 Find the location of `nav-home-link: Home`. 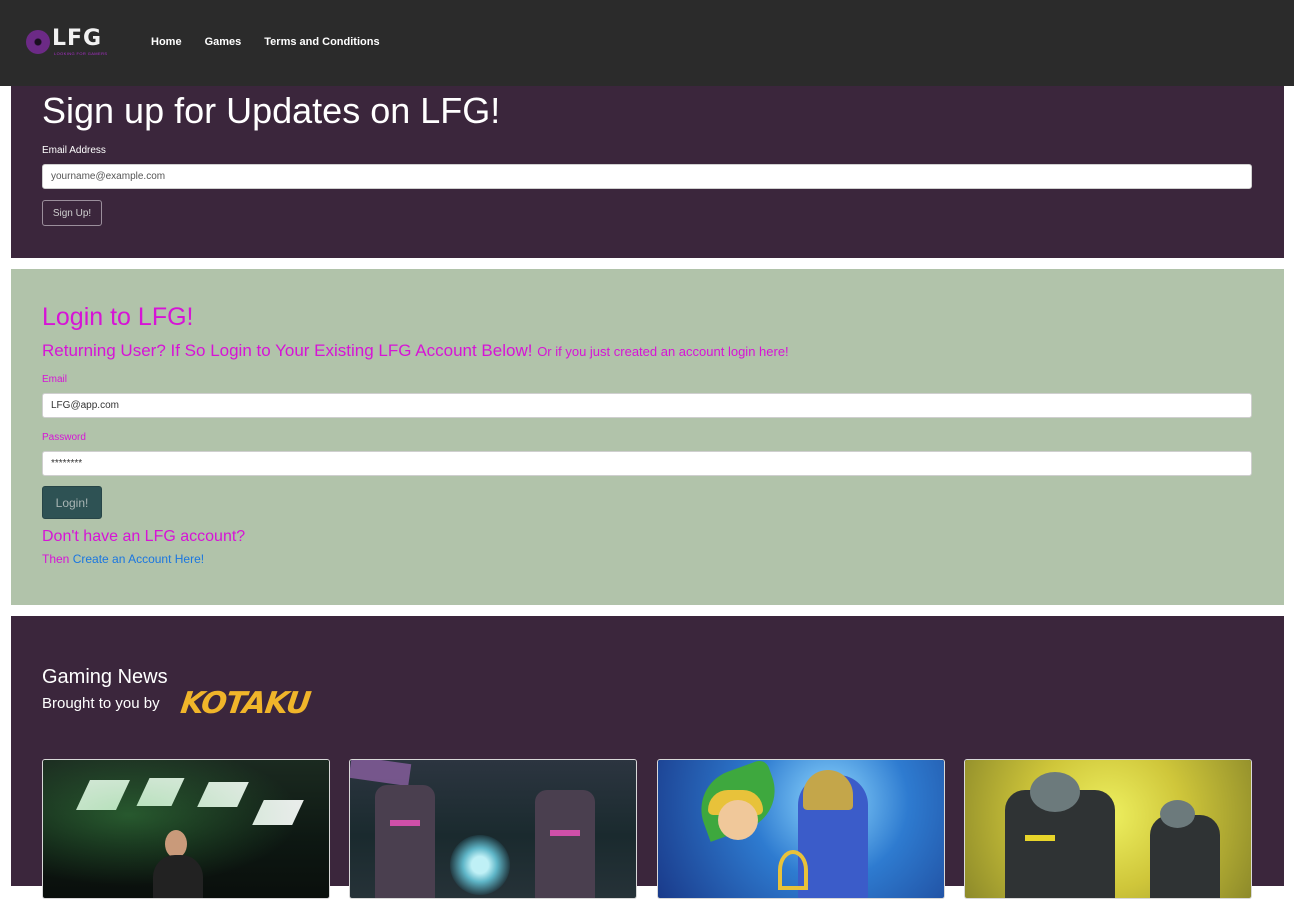

nav-home-link: Home is located at coordinates (166, 42).